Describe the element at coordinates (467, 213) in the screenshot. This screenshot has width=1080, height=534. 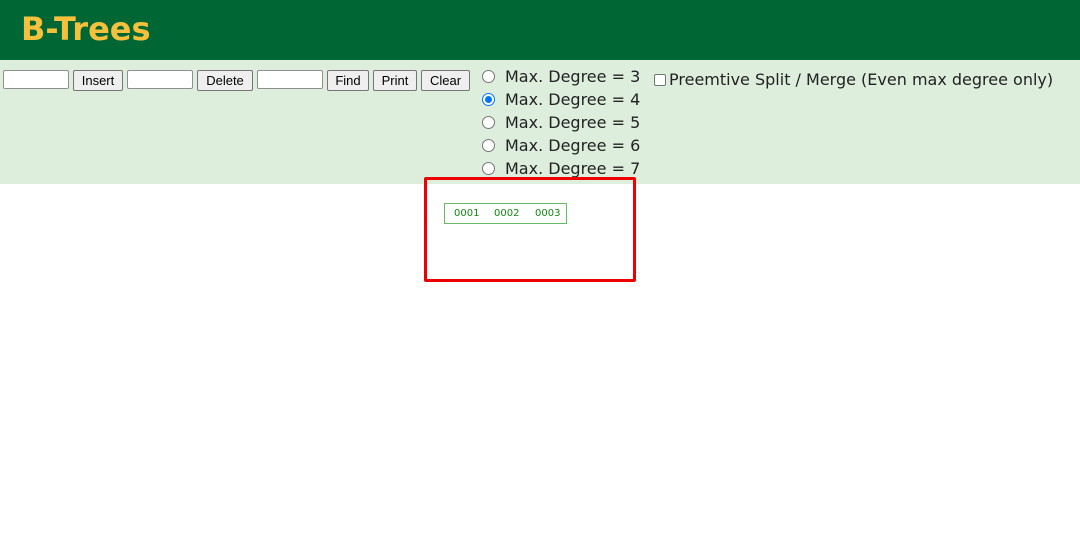
I see `node-key: 0001` at that location.